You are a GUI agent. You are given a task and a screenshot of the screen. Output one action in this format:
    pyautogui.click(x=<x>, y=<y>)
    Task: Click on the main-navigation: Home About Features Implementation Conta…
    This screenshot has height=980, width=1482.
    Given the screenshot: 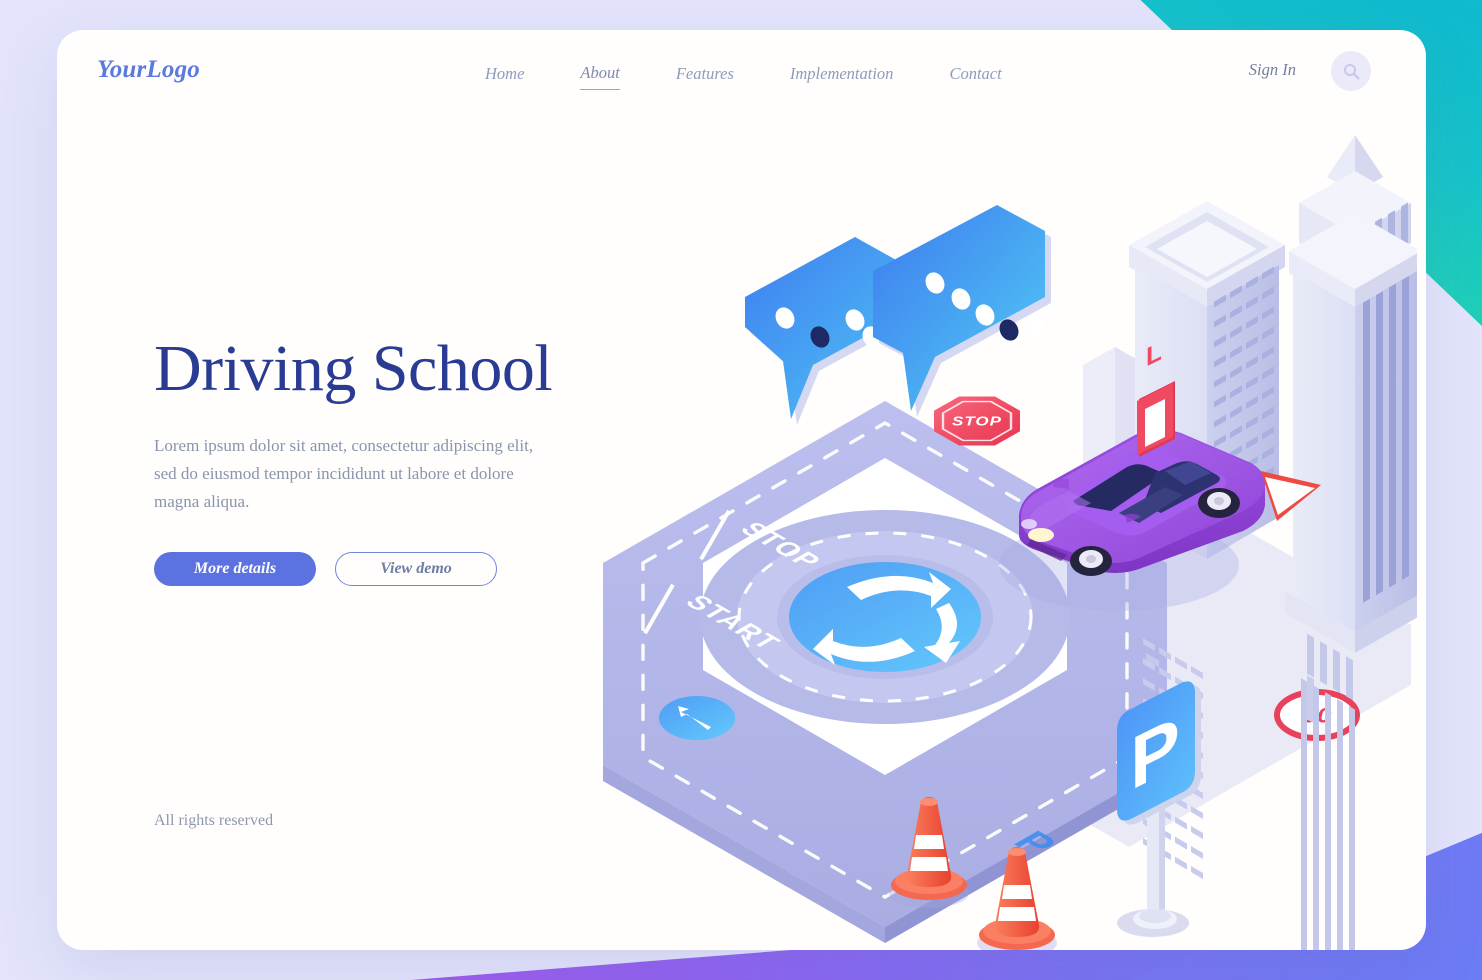 What is the action you would take?
    pyautogui.click(x=771, y=75)
    